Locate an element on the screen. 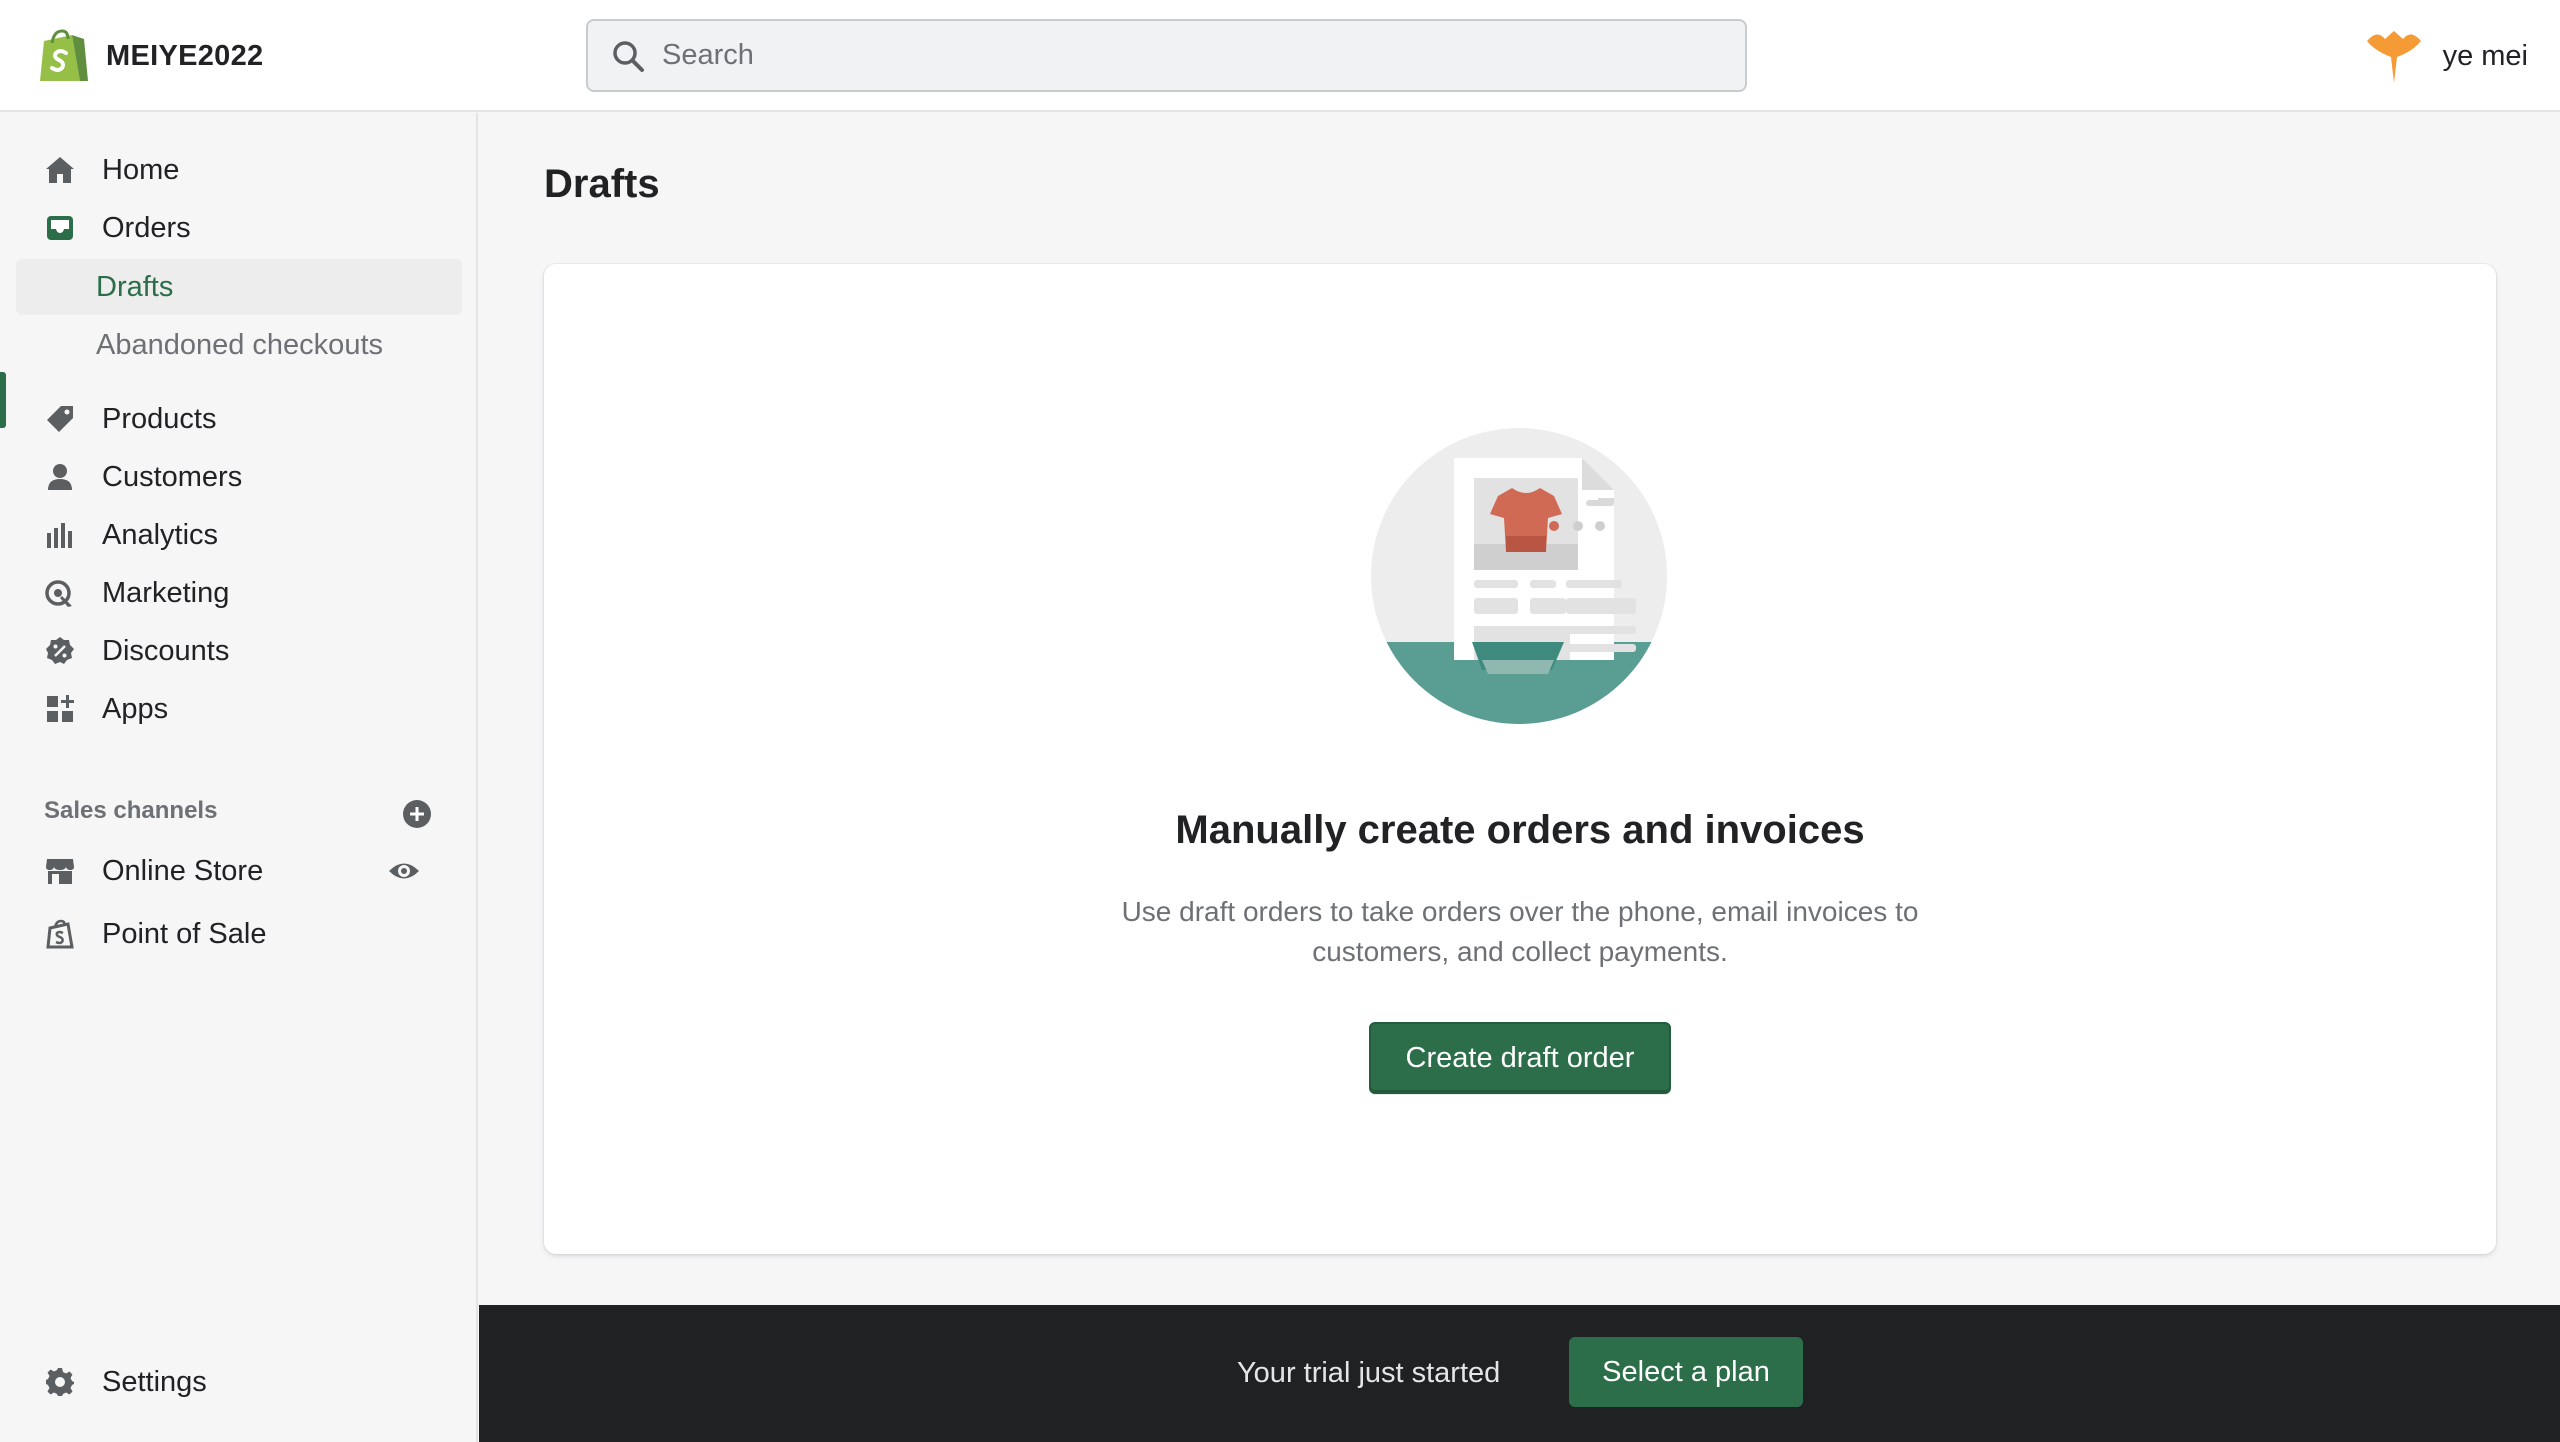  sidebar-item-point-of-sale: Point of Sale is located at coordinates (239, 934).